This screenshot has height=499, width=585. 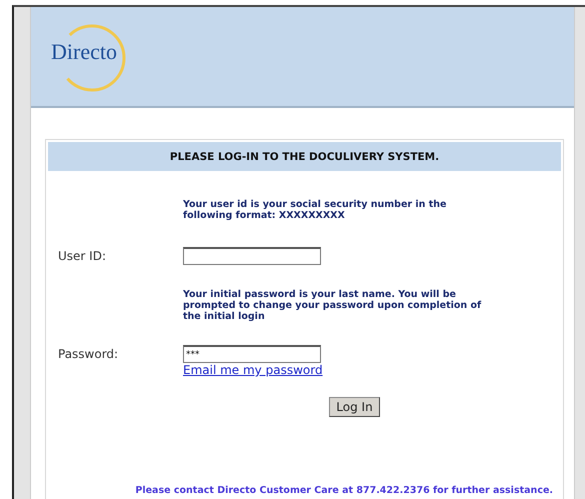 What do you see at coordinates (253, 370) in the screenshot?
I see `email-password-link: Email me my password` at bounding box center [253, 370].